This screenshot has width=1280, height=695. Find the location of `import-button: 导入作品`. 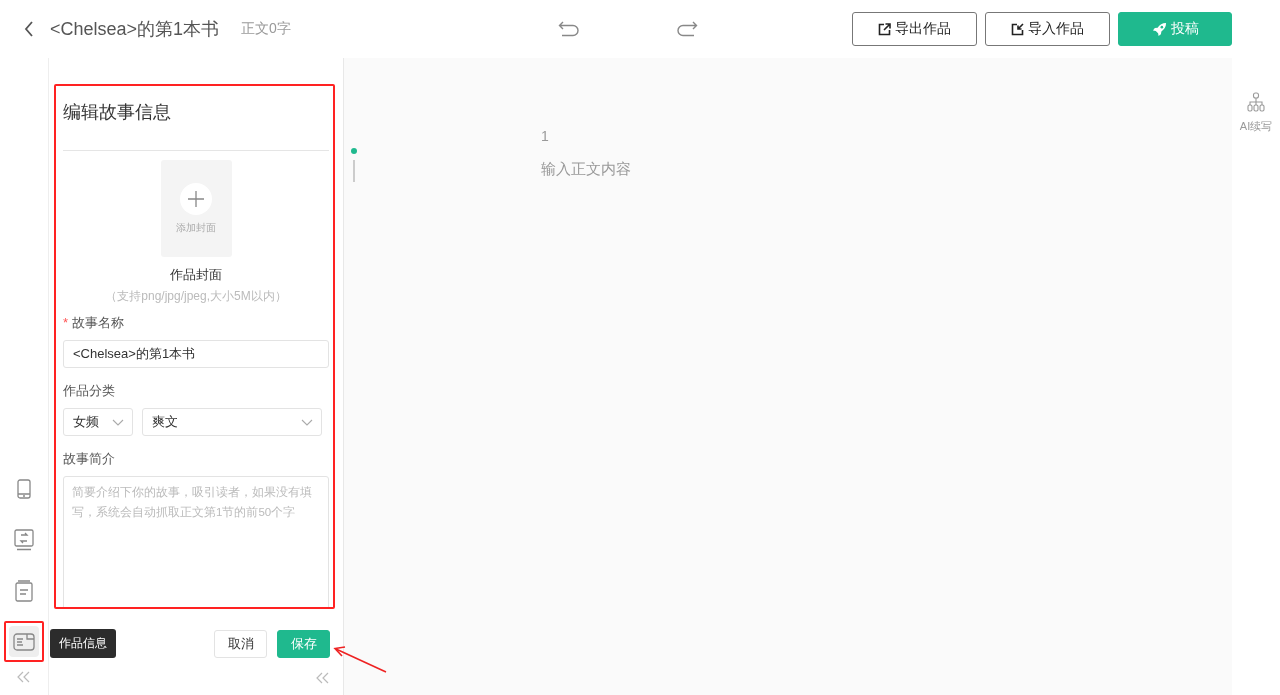

import-button: 导入作品 is located at coordinates (1047, 29).